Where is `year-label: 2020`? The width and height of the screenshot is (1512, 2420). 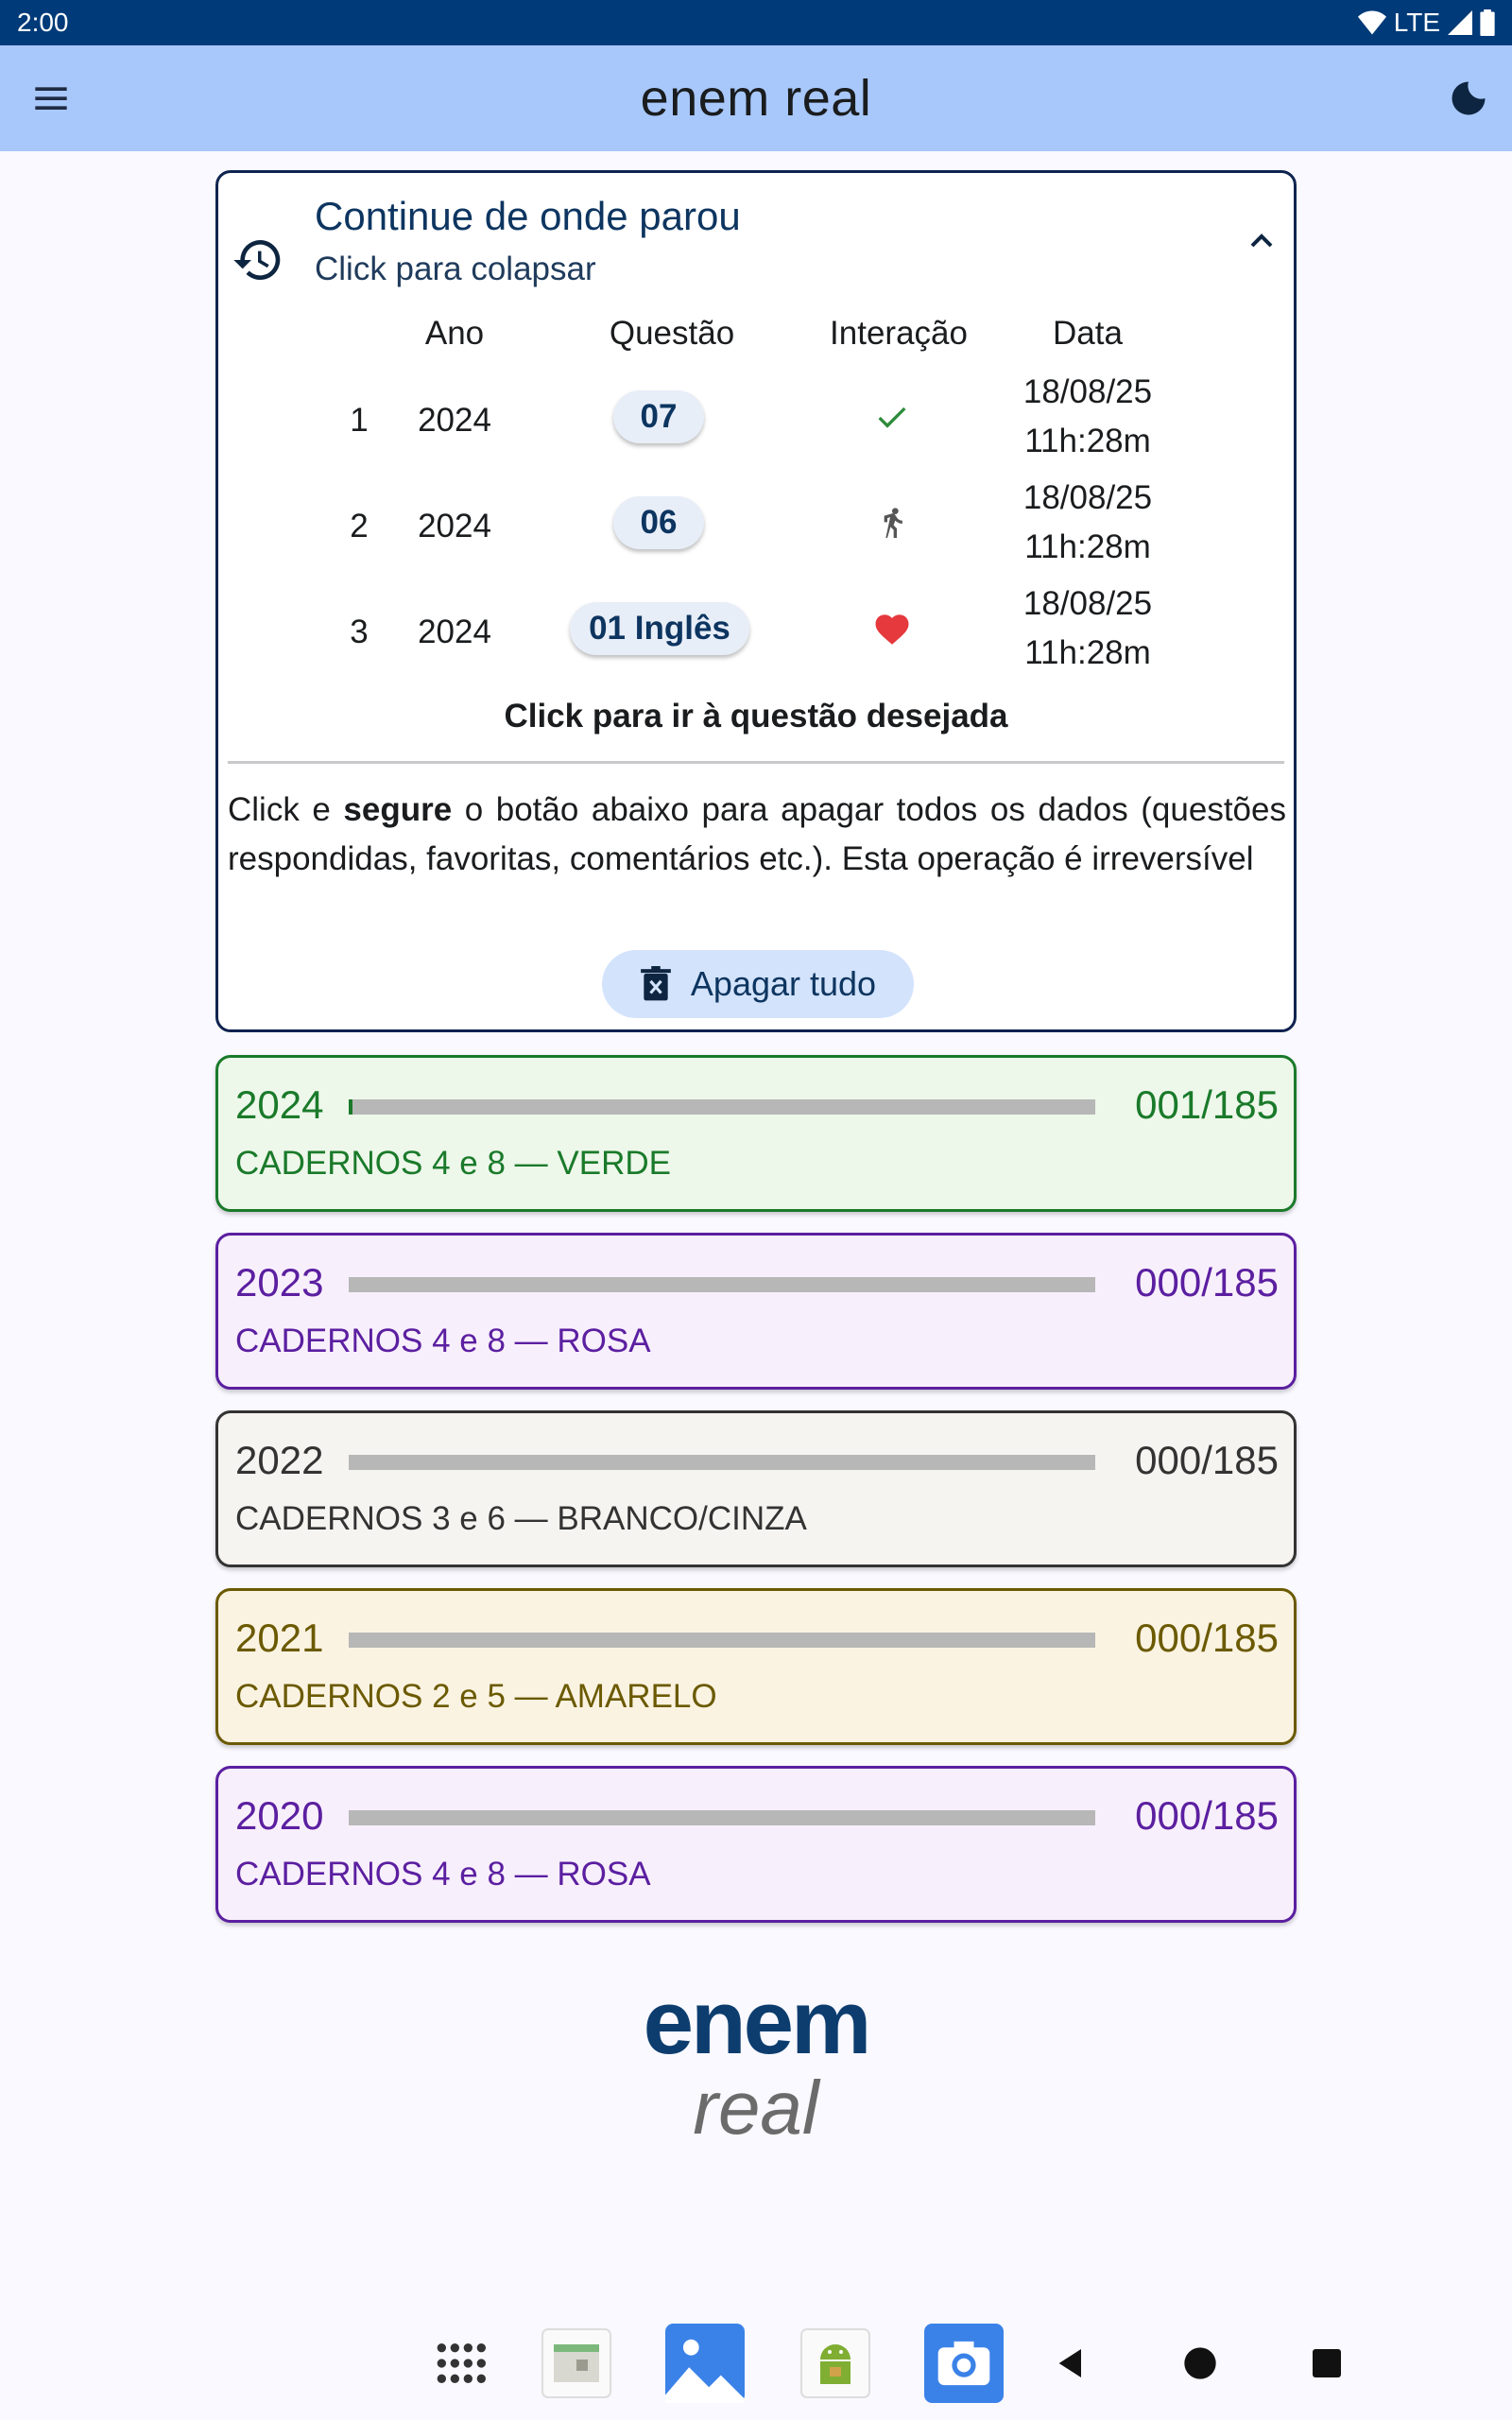 year-label: 2020 is located at coordinates (279, 1815).